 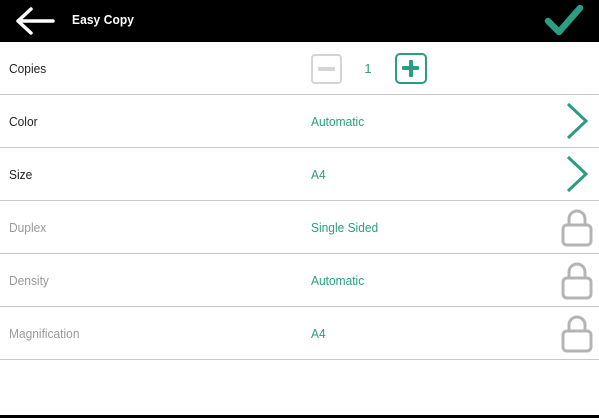 I want to click on arrow-left-icon, so click(x=35, y=21).